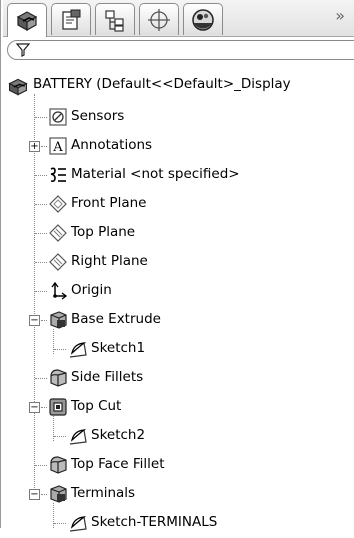  I want to click on tree-item-front-plane: Front Plane, so click(177, 204).